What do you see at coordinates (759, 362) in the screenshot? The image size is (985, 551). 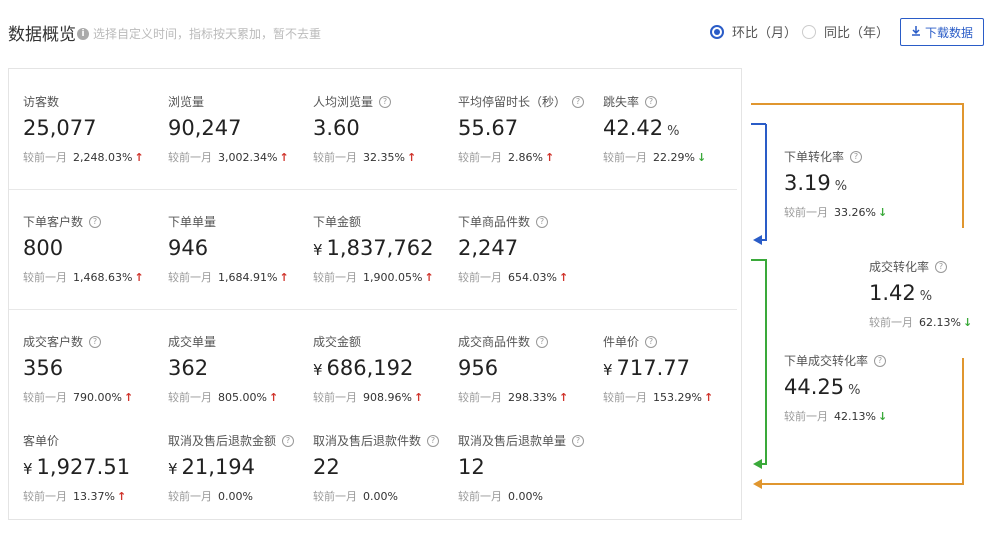 I see `flow-arrow-green` at bounding box center [759, 362].